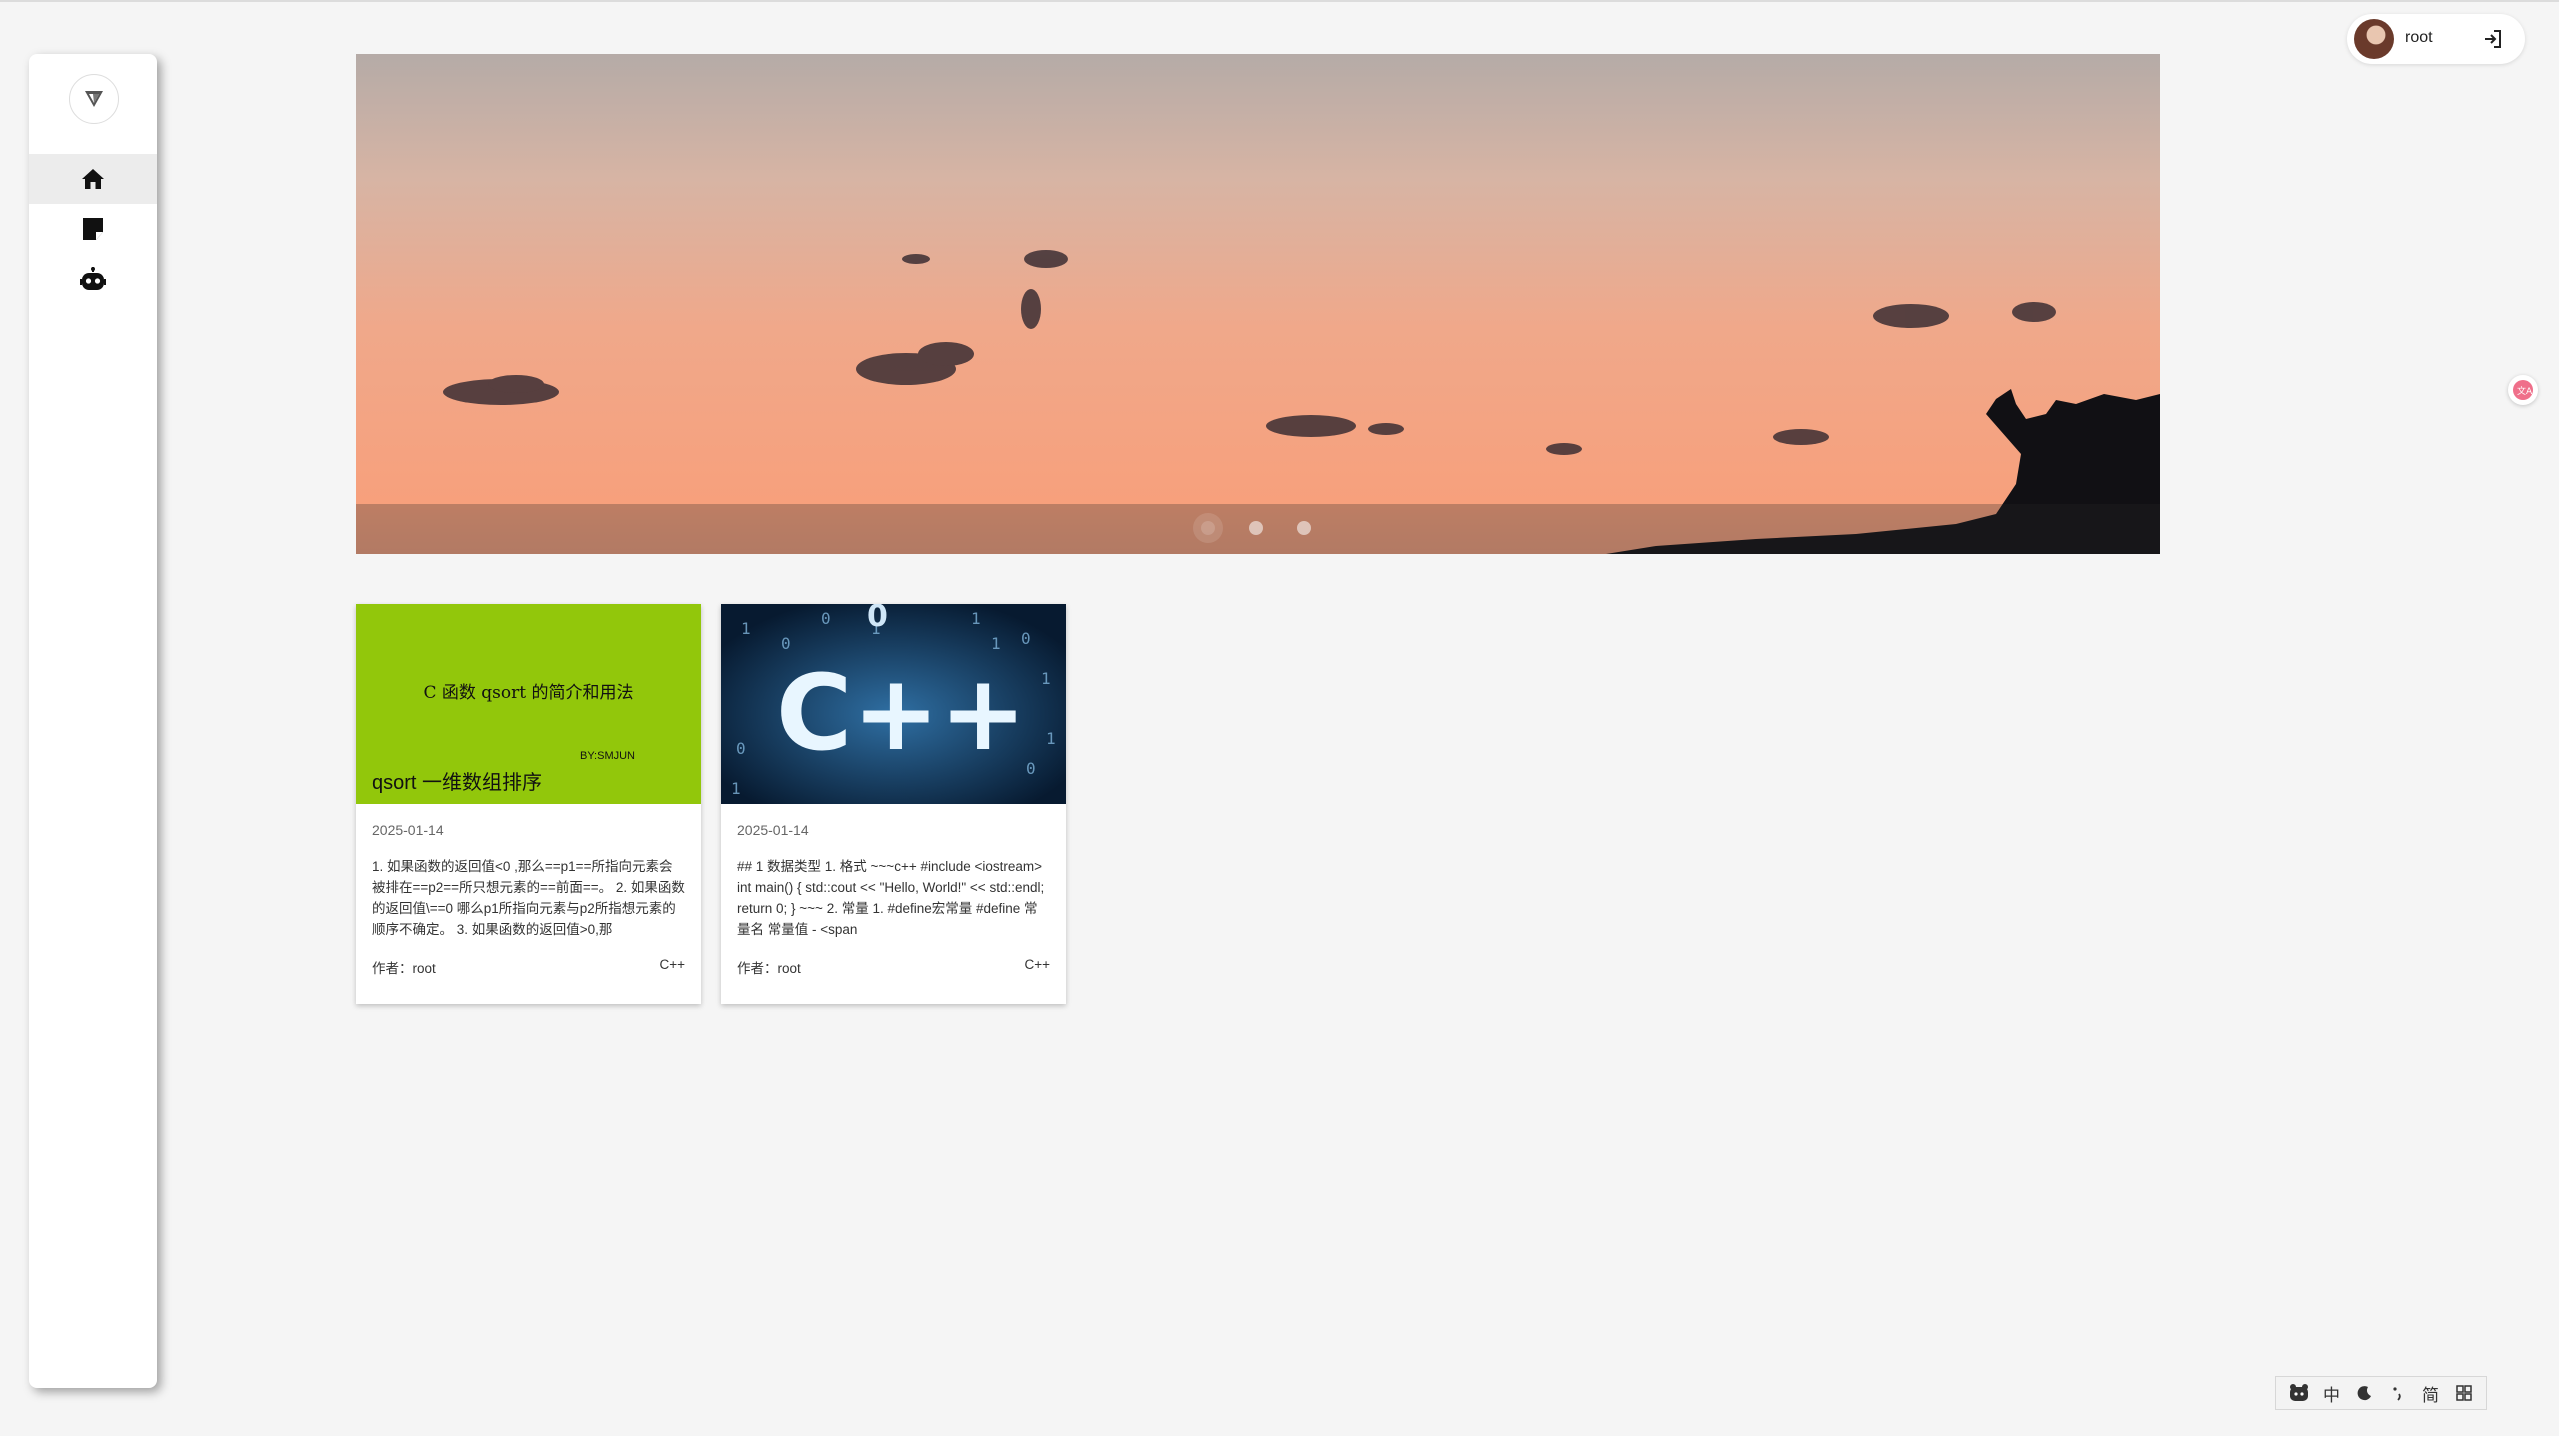  I want to click on cover-byline: BY:SMJUN, so click(607, 756).